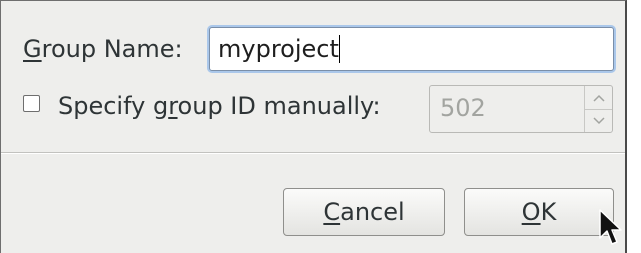 The width and height of the screenshot is (641, 253). Describe the element at coordinates (279, 106) in the screenshot. I see `specify-gid-label-after: oup ID manually:` at that location.